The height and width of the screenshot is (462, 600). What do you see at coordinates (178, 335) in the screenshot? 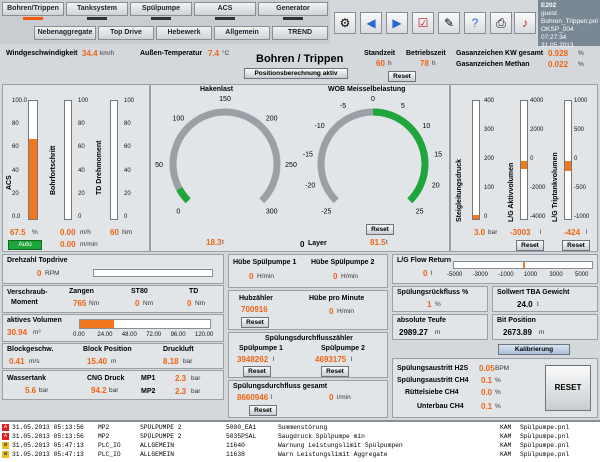
I see `scale-tick: 96.00` at bounding box center [178, 335].